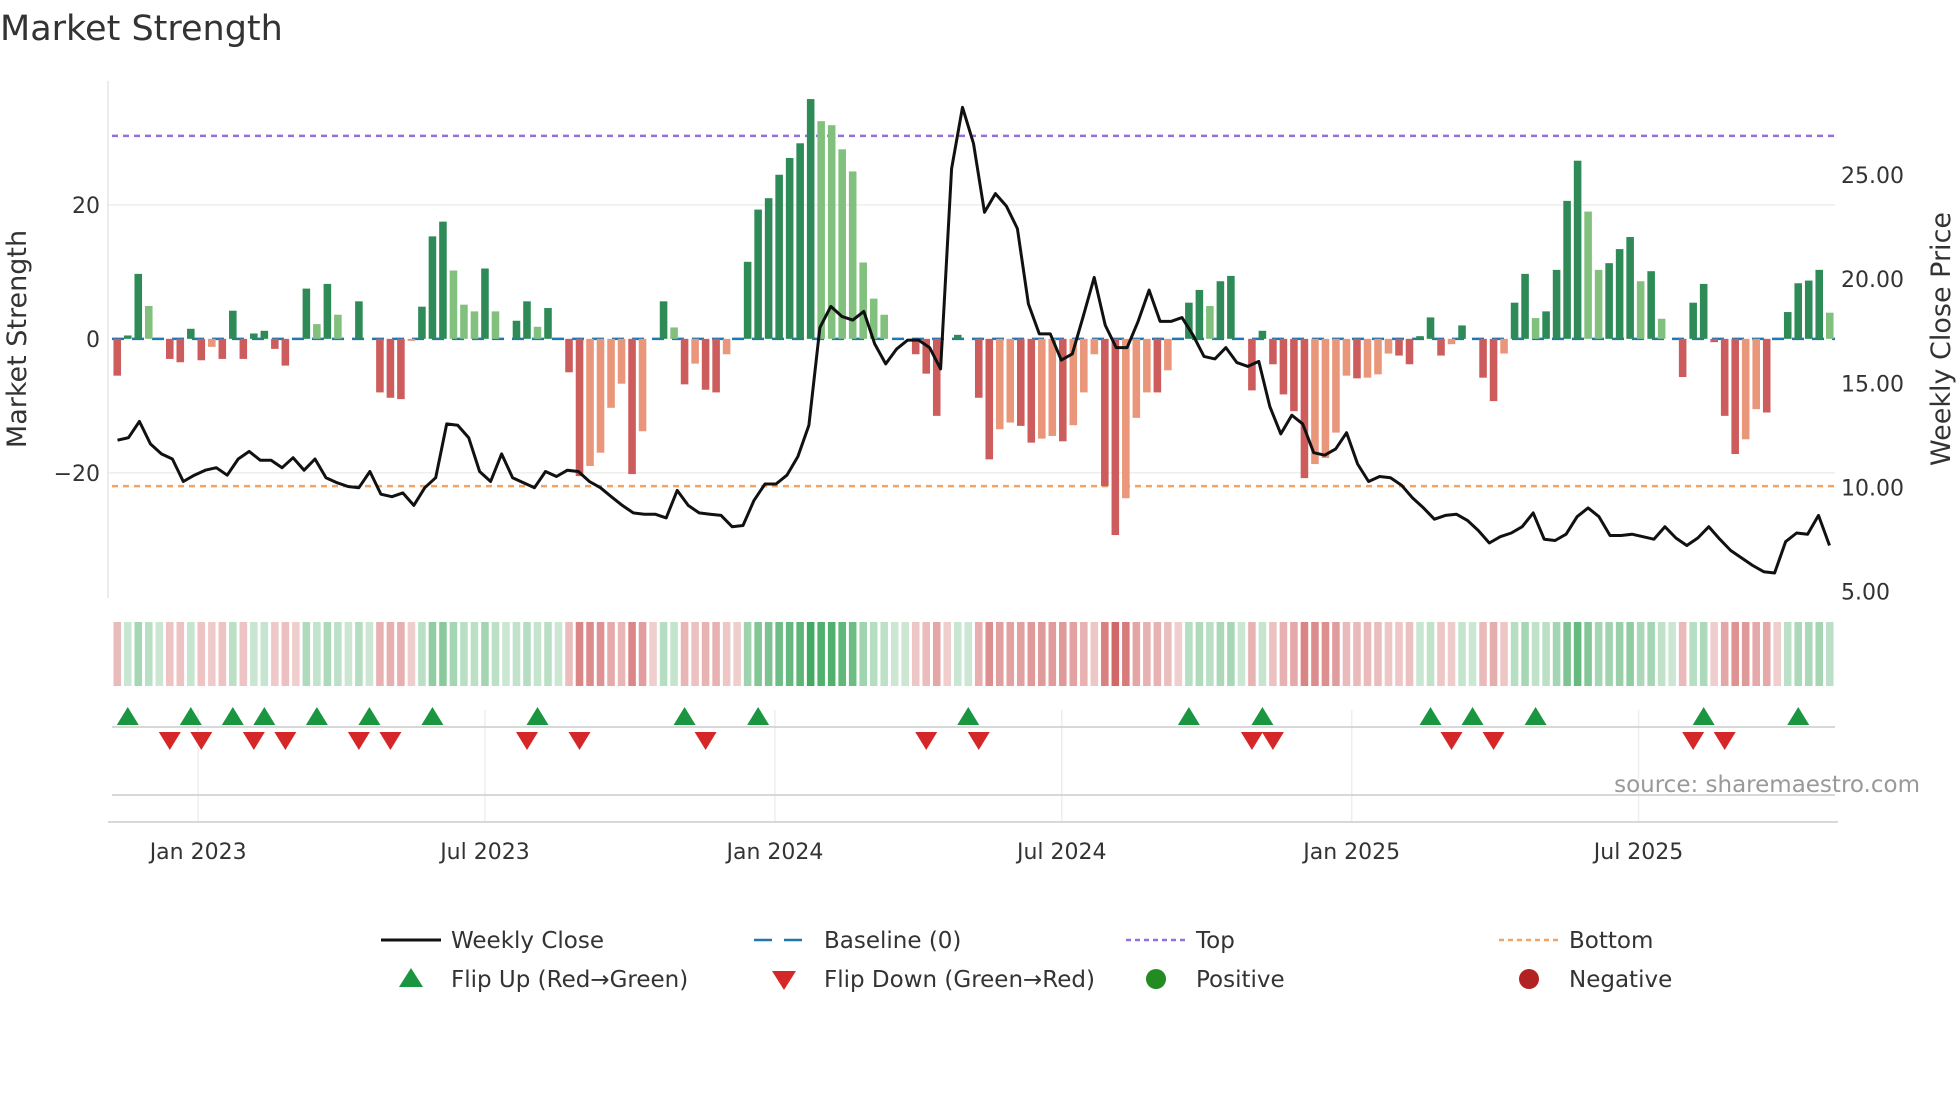  Describe the element at coordinates (527, 941) in the screenshot. I see `legend-label: Weekly Close` at that location.